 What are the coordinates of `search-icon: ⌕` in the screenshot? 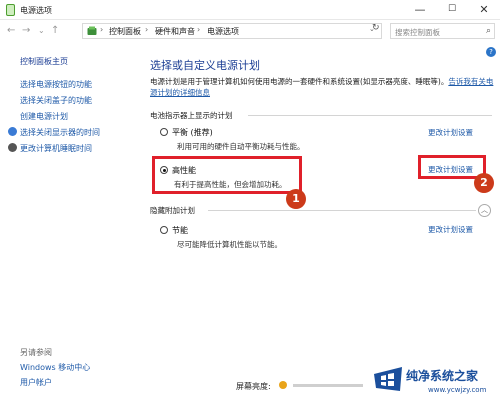 It's located at (488, 31).